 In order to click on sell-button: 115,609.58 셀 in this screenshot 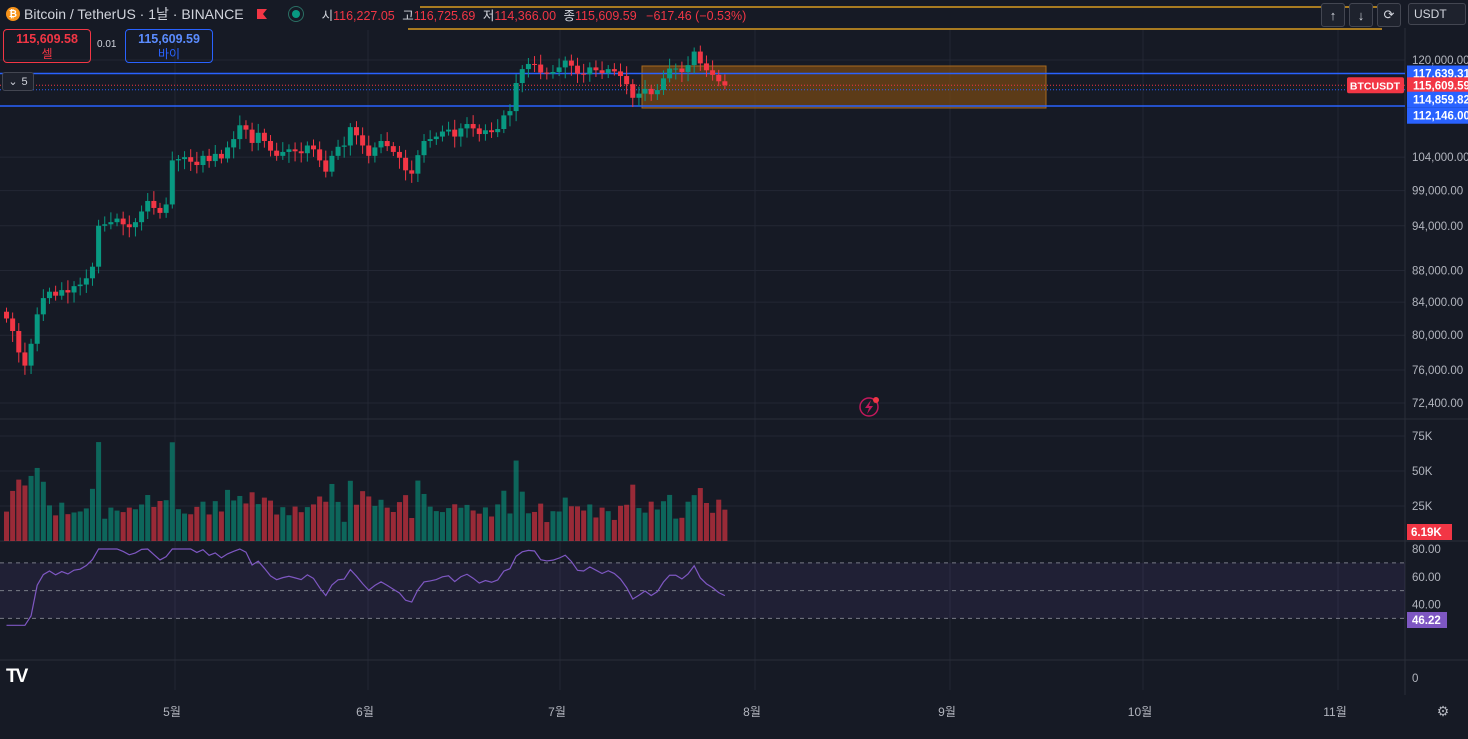, I will do `click(47, 46)`.